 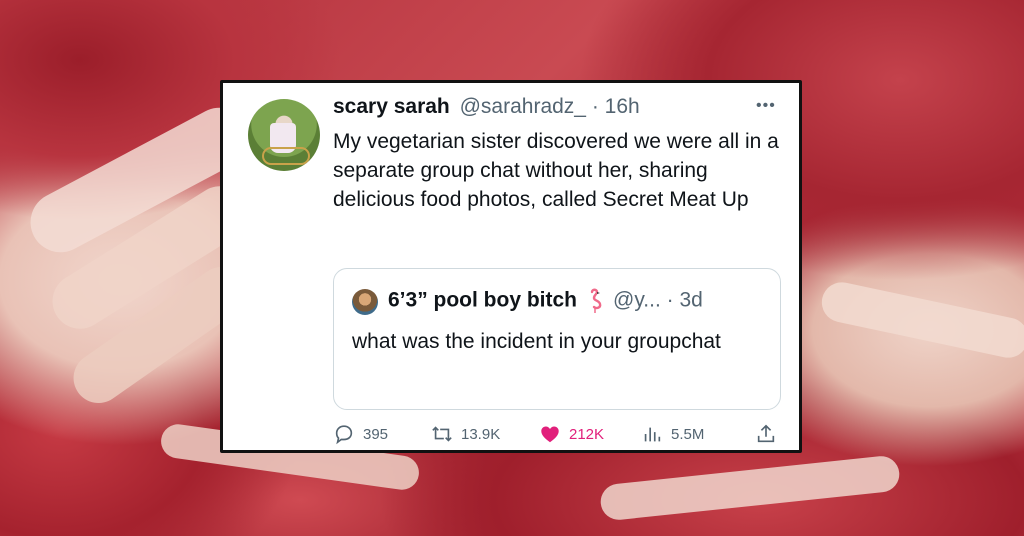 I want to click on reply-icon, so click(x=344, y=435).